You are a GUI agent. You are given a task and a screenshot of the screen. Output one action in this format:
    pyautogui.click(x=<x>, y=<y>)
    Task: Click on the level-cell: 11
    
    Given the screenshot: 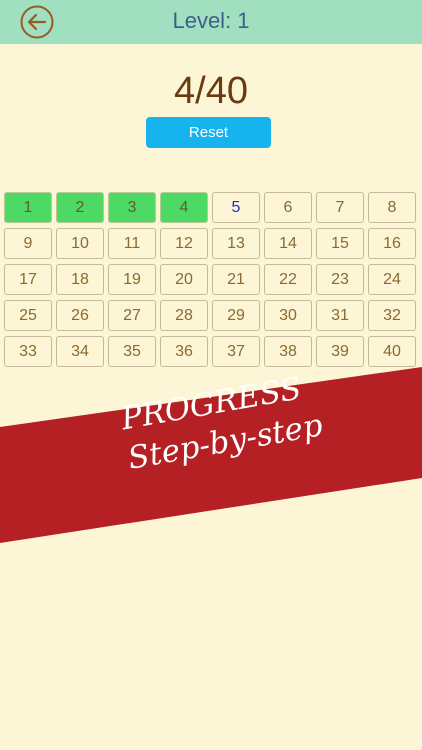 What is the action you would take?
    pyautogui.click(x=132, y=243)
    